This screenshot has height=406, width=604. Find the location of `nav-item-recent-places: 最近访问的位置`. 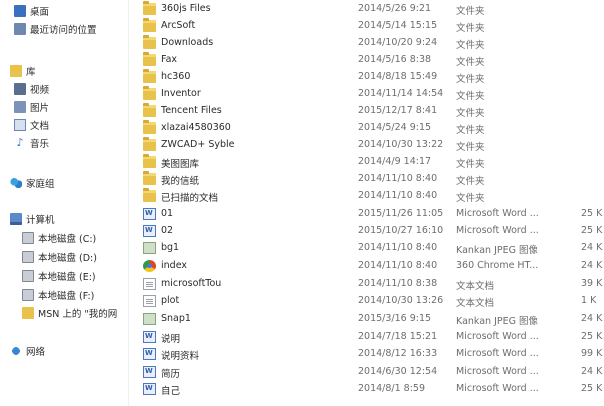

nav-item-recent-places: 最近访问的位置 is located at coordinates (48, 29).